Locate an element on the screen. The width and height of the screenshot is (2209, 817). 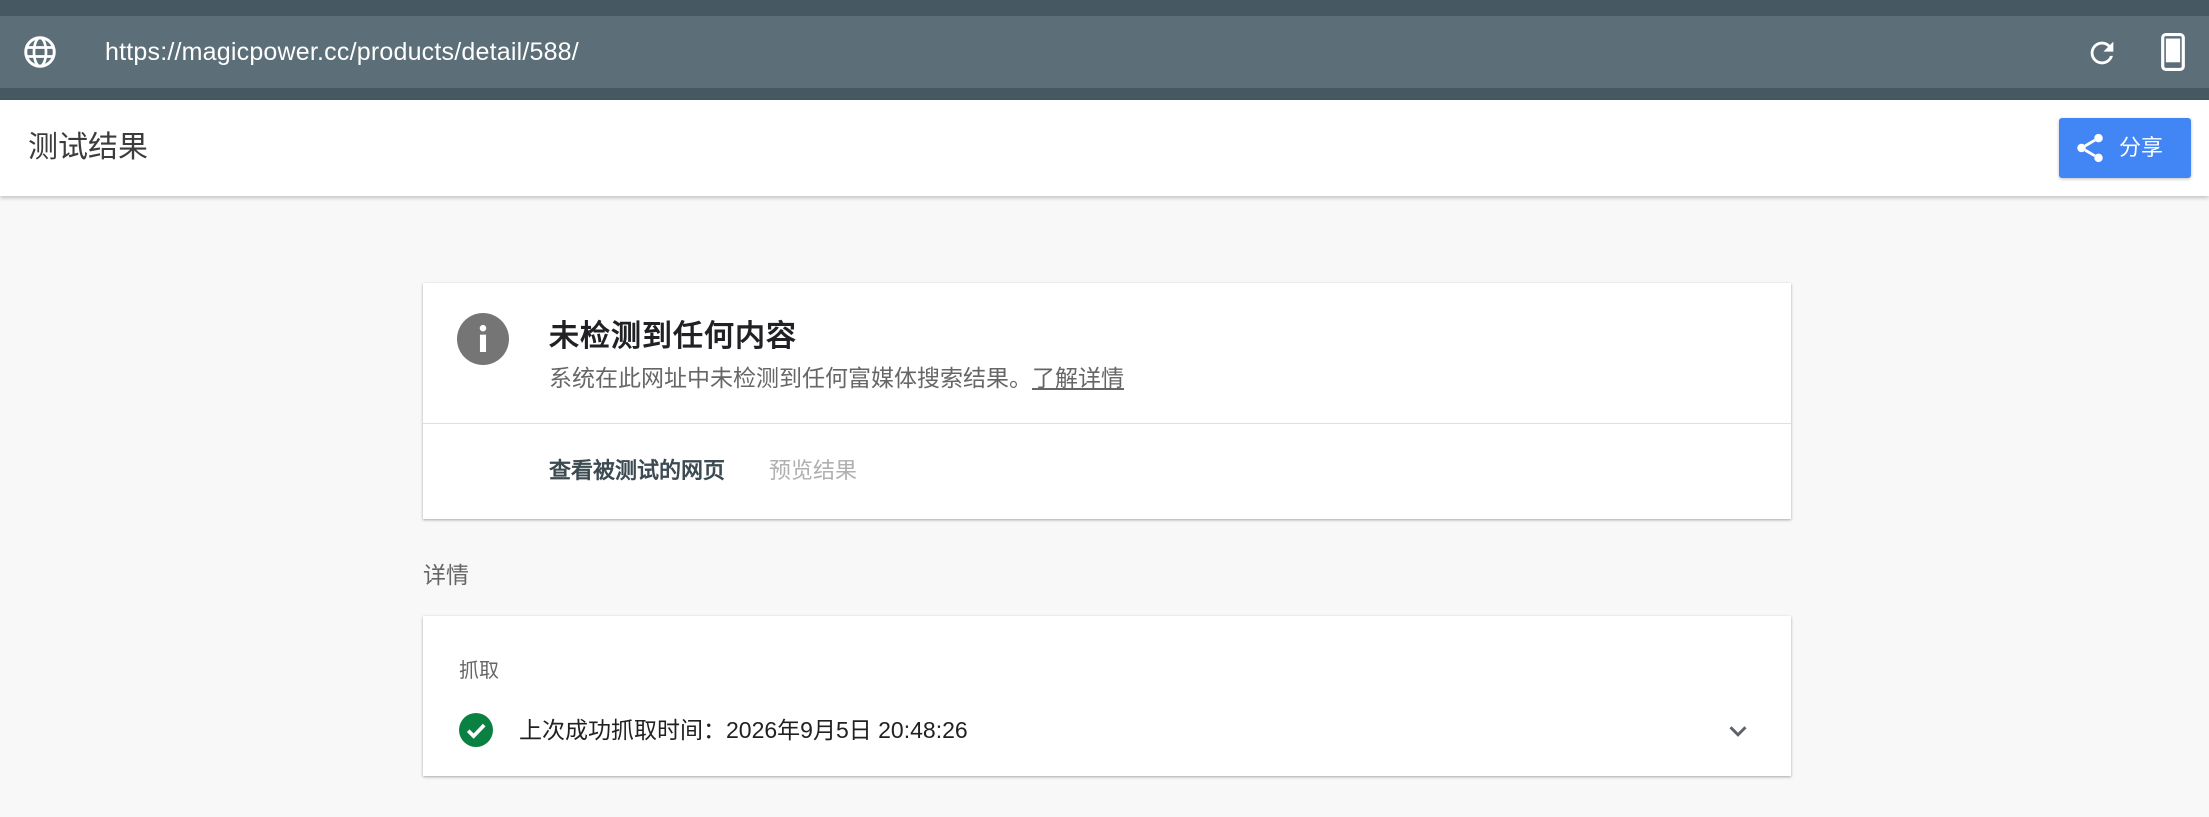
details-heading: 详情 is located at coordinates (446, 575).